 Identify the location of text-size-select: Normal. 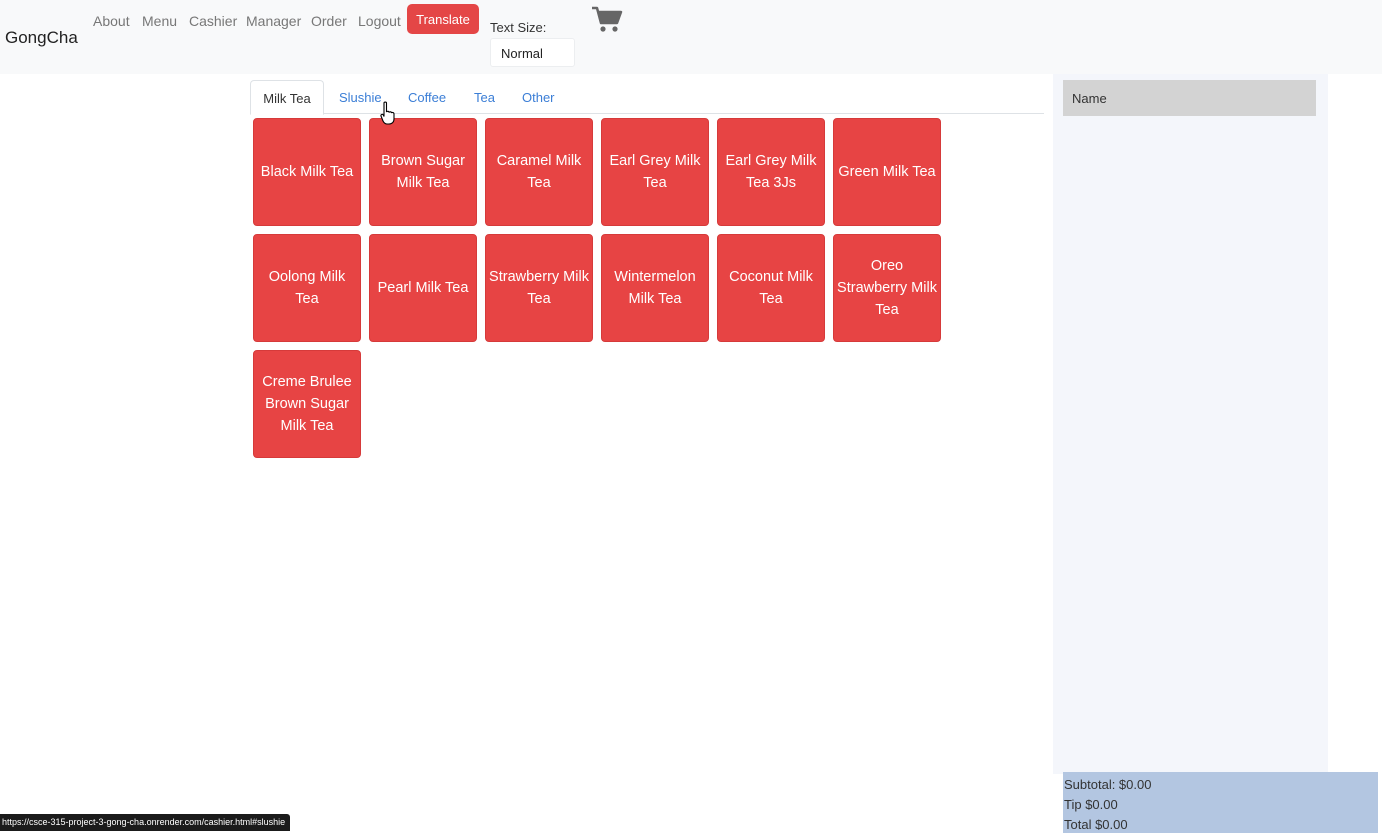
(532, 52).